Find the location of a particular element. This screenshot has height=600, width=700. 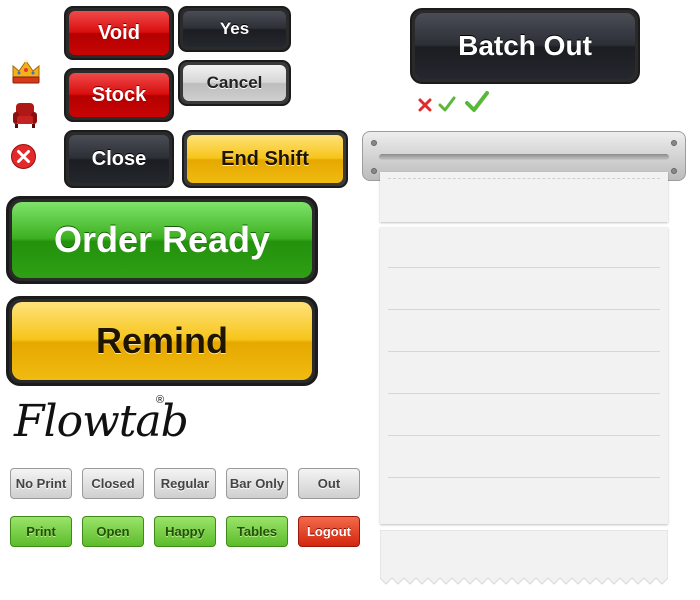

cancel-button: Cancel is located at coordinates (234, 83).